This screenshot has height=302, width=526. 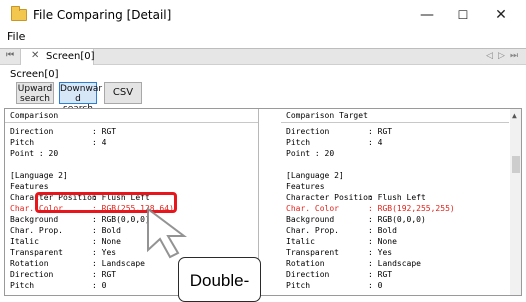 I want to click on menu-file: File, so click(x=16, y=36).